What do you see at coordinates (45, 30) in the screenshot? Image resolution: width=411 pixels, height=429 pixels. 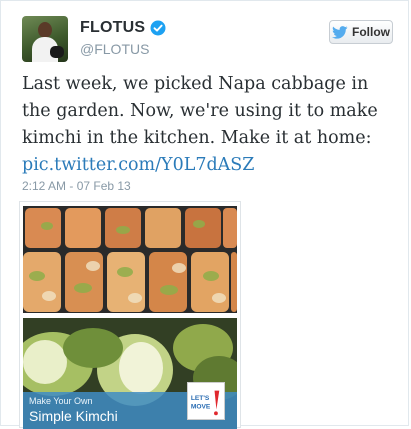 I see `avatar-person-head` at bounding box center [45, 30].